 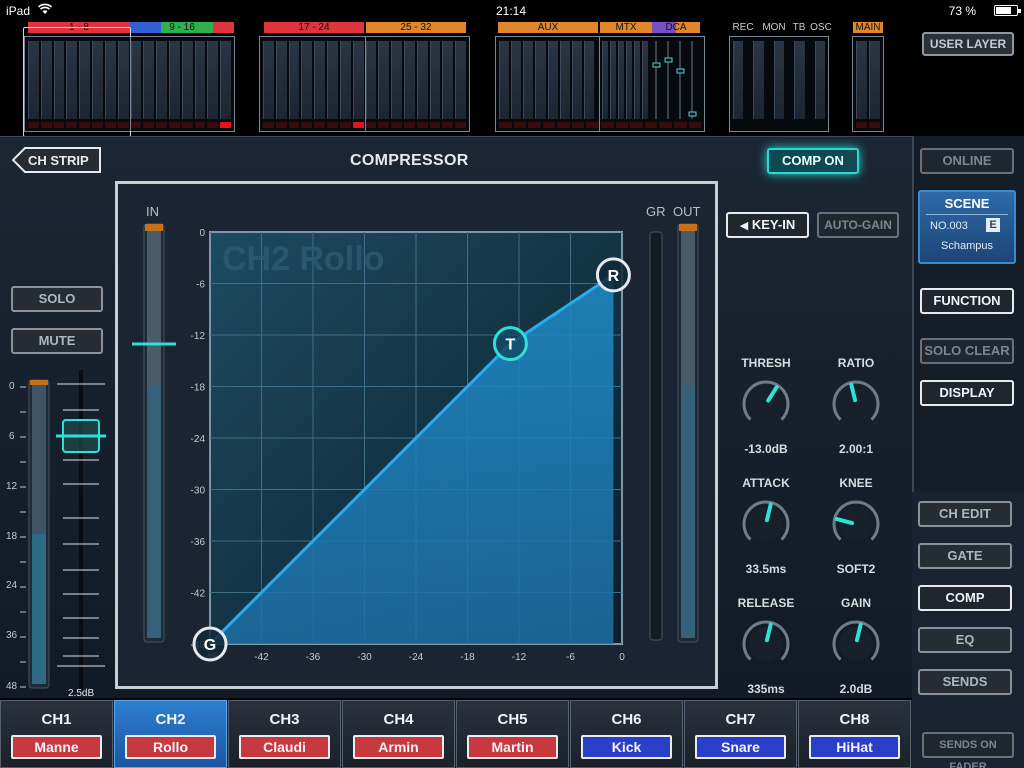 I want to click on battery-icon, so click(x=1007, y=10).